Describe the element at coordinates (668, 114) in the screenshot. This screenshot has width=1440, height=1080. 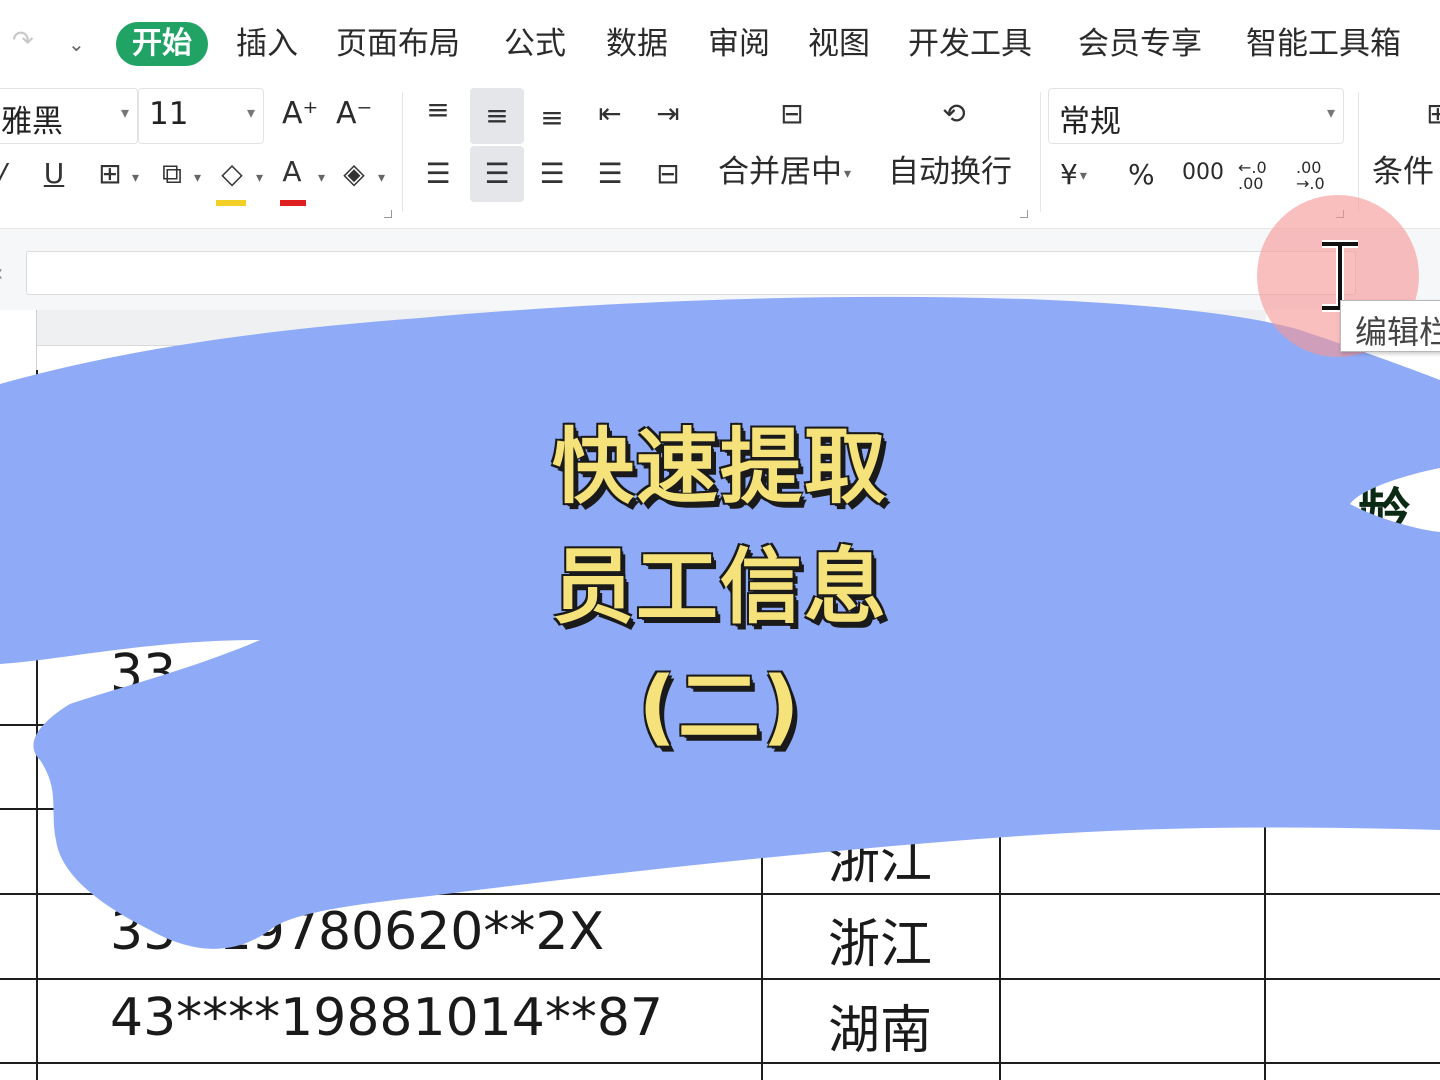
I see `increase-indent-icon: ⇥` at that location.